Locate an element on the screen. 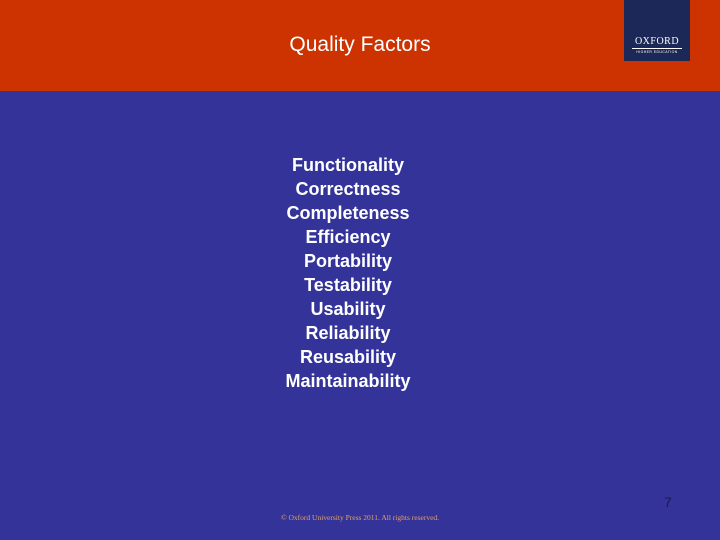 This screenshot has width=720, height=540. list-item: Maintainability is located at coordinates (348, 381).